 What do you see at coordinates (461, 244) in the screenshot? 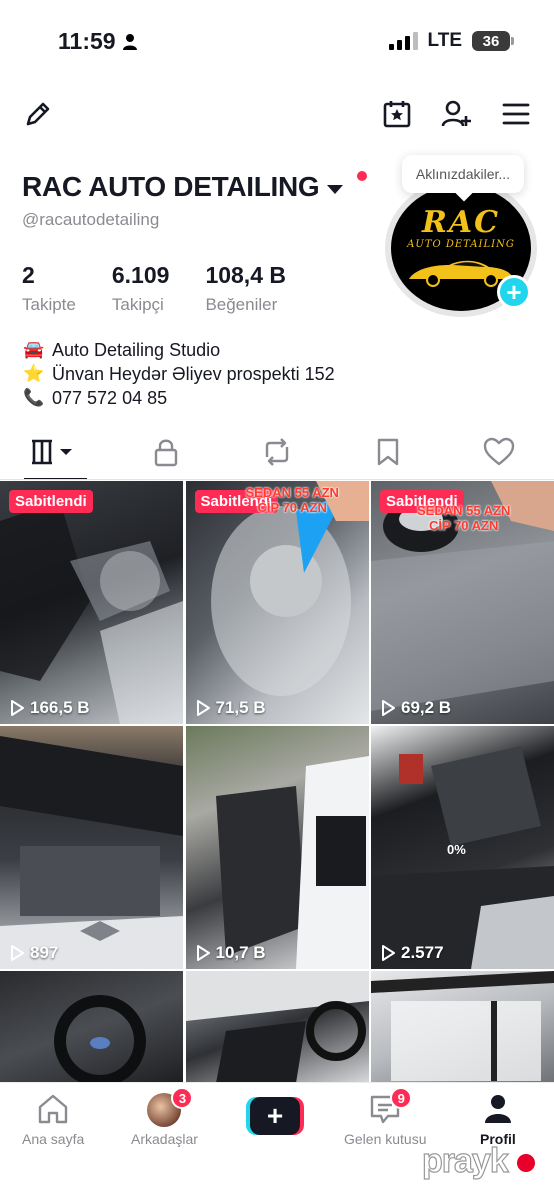
I see `avatar-logo-sub: AUTO DETAILING` at bounding box center [461, 244].